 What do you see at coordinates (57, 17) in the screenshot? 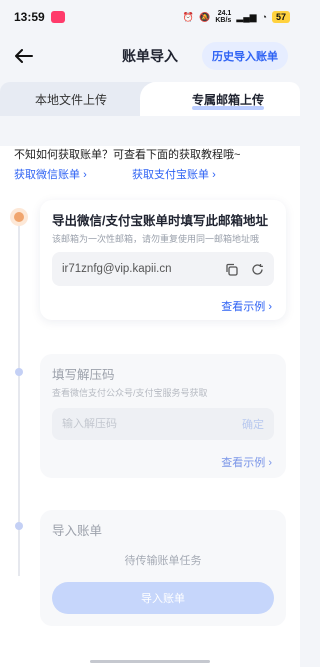
I see `app-notification-icon` at bounding box center [57, 17].